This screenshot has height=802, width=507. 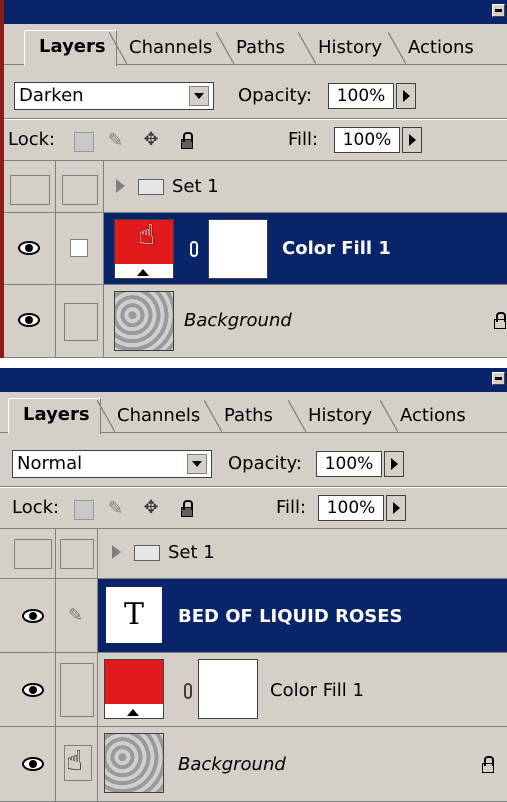 I want to click on color-fill-thumbnail, so click(x=134, y=689).